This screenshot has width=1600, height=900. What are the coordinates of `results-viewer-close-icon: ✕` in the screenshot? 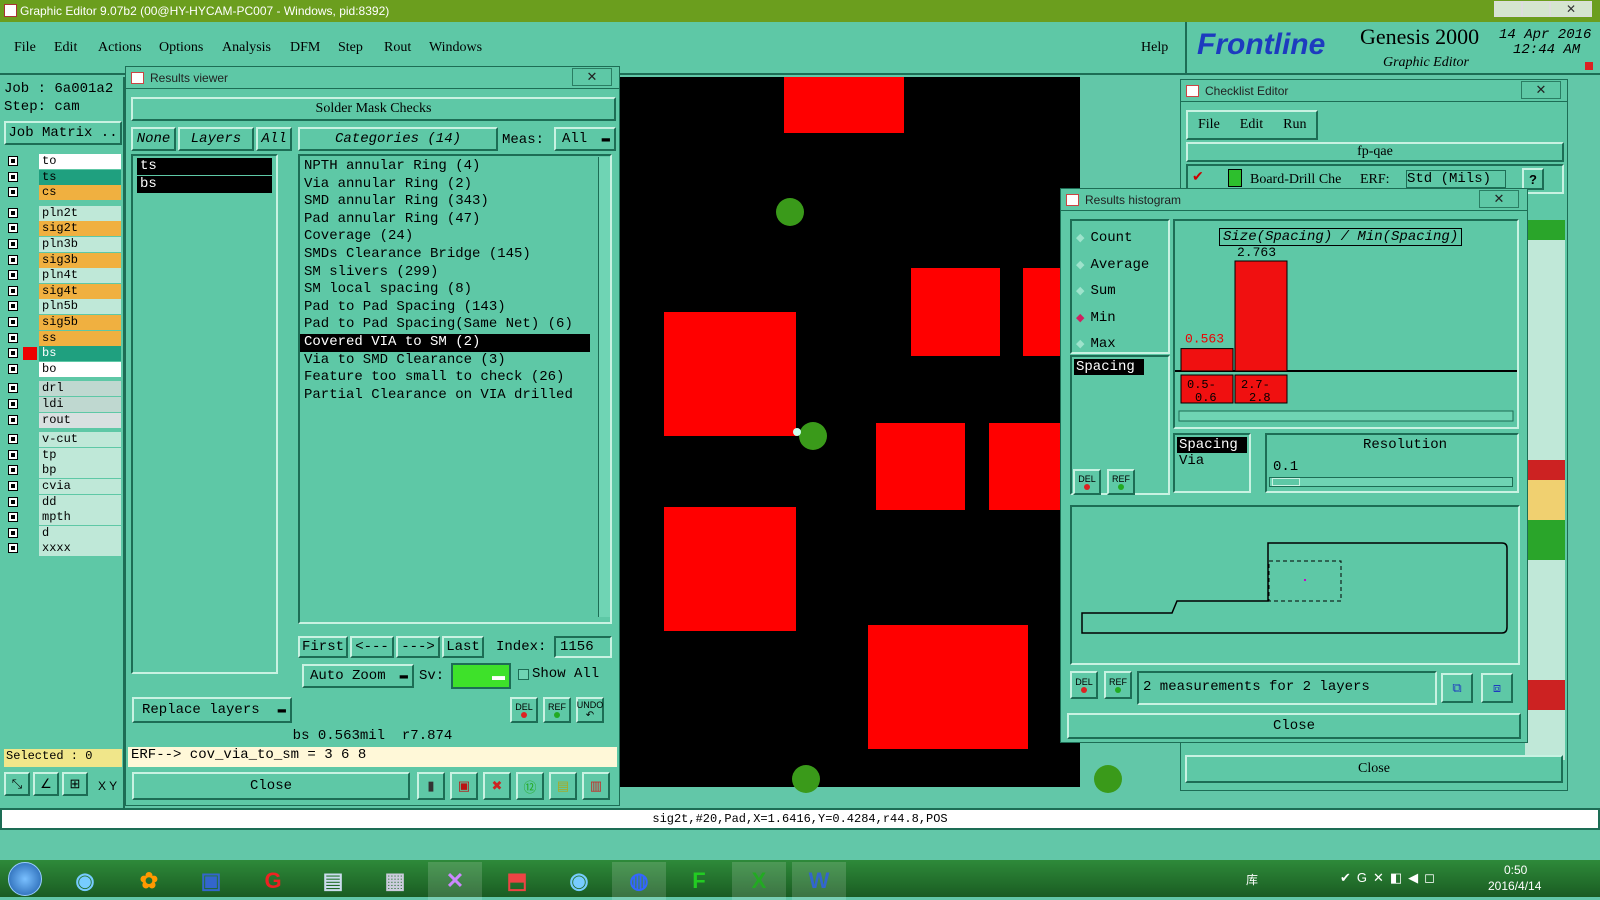 It's located at (592, 77).